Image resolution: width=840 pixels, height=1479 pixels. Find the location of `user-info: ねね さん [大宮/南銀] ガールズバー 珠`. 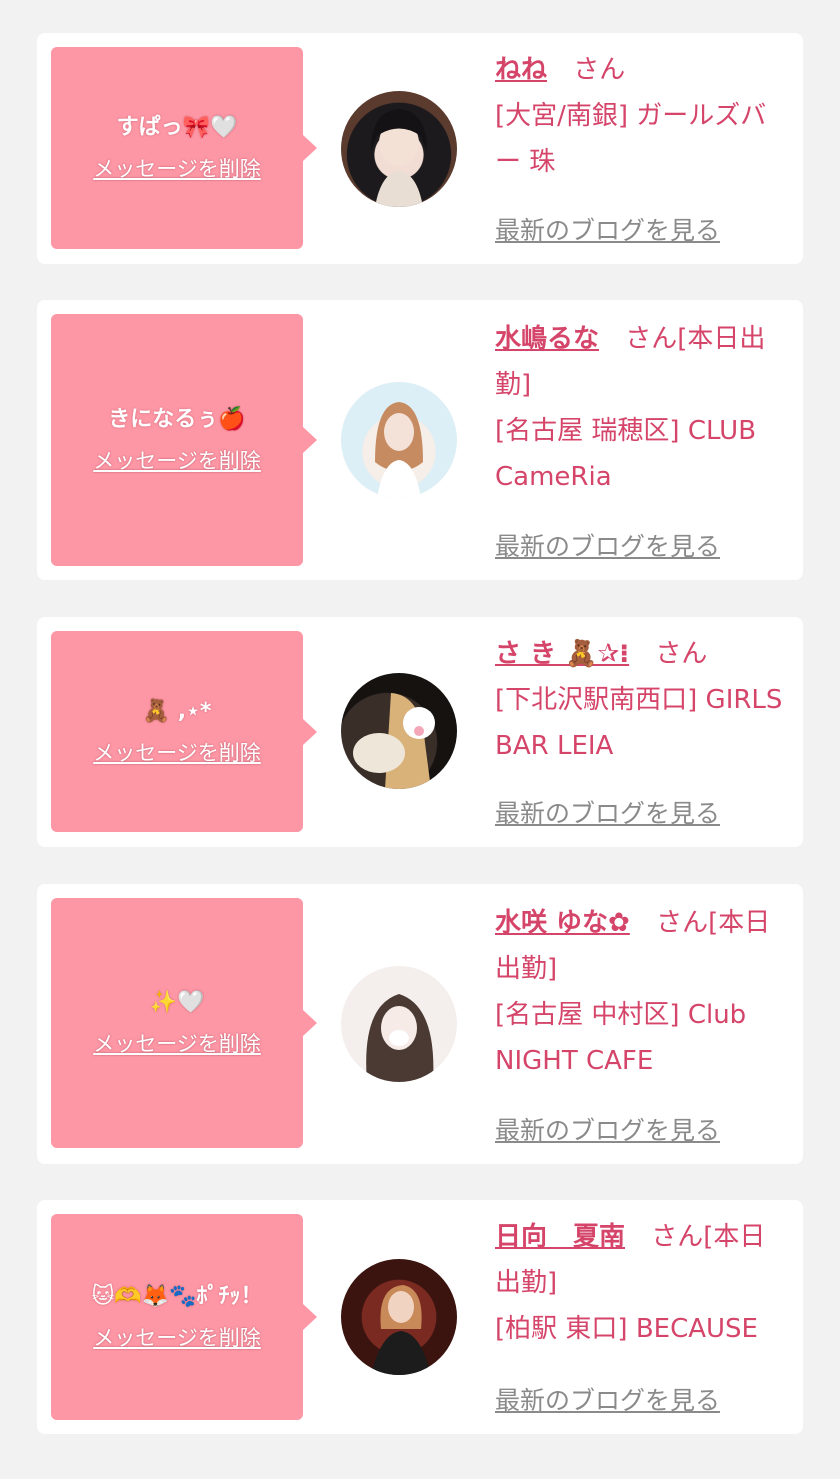

user-info: ねね さん [大宮/南銀] ガールズバー 珠 is located at coordinates (643, 116).